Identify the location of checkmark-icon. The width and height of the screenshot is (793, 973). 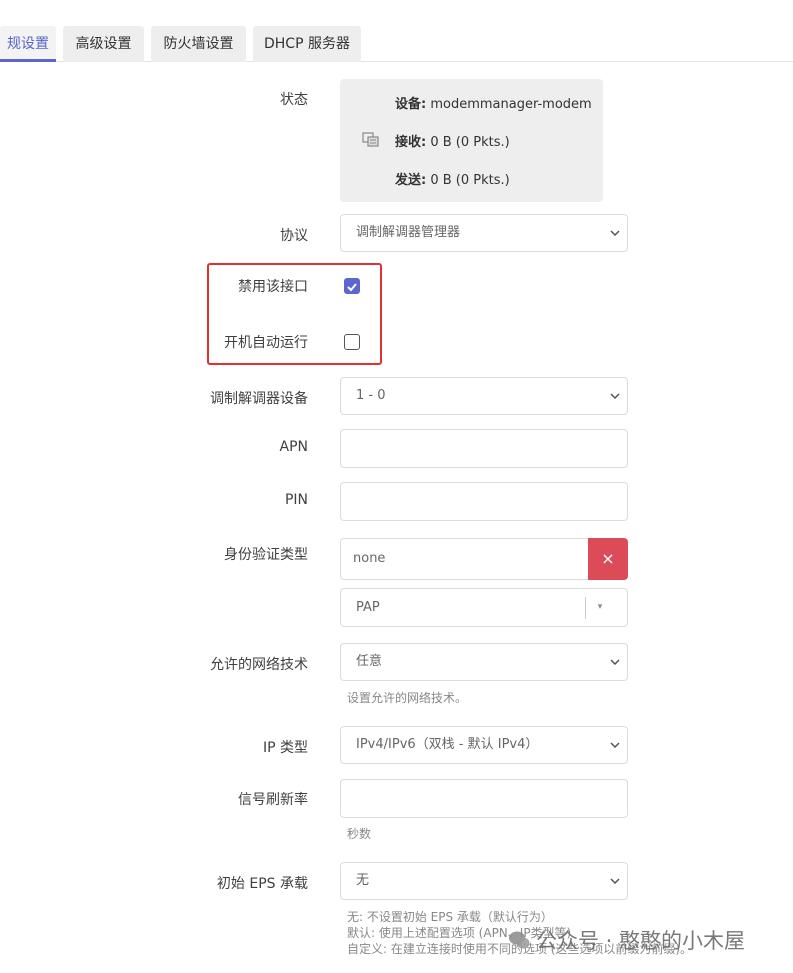
(352, 287).